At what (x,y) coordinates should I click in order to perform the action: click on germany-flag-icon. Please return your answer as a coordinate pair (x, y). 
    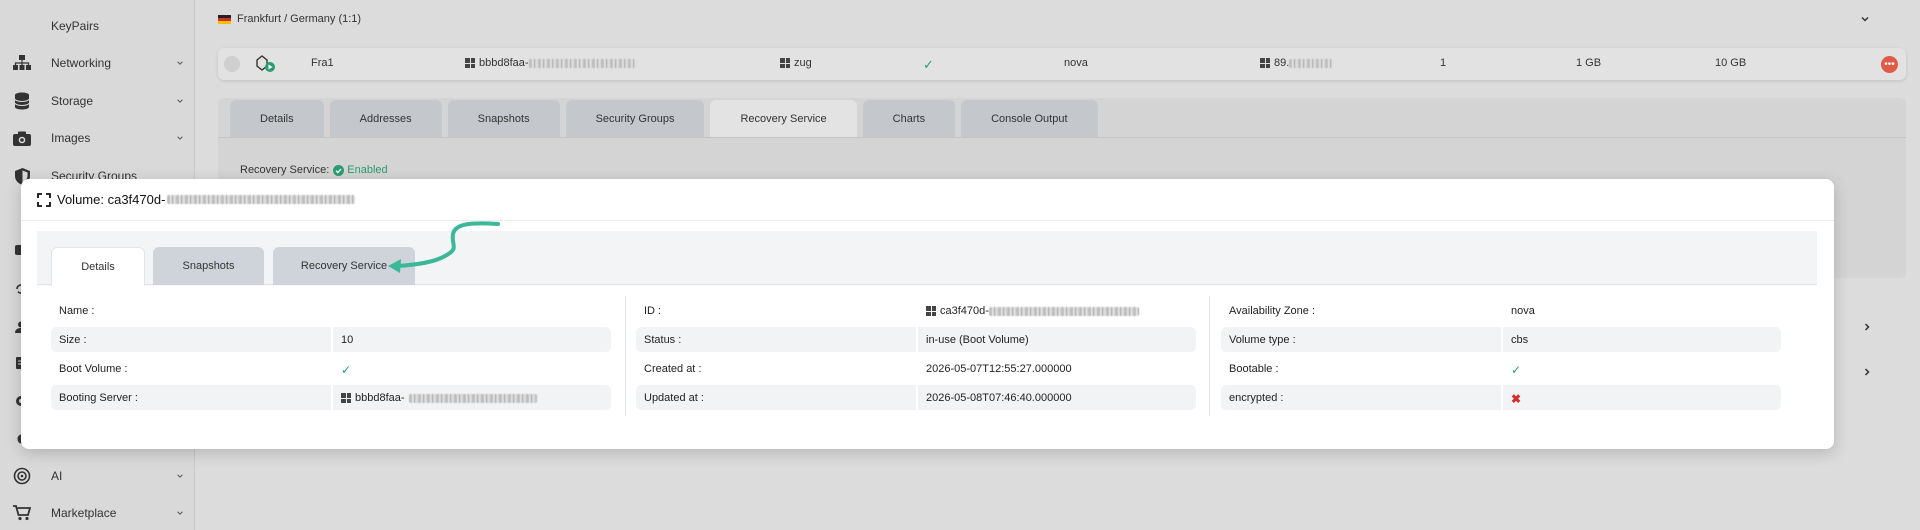
    Looking at the image, I should click on (224, 19).